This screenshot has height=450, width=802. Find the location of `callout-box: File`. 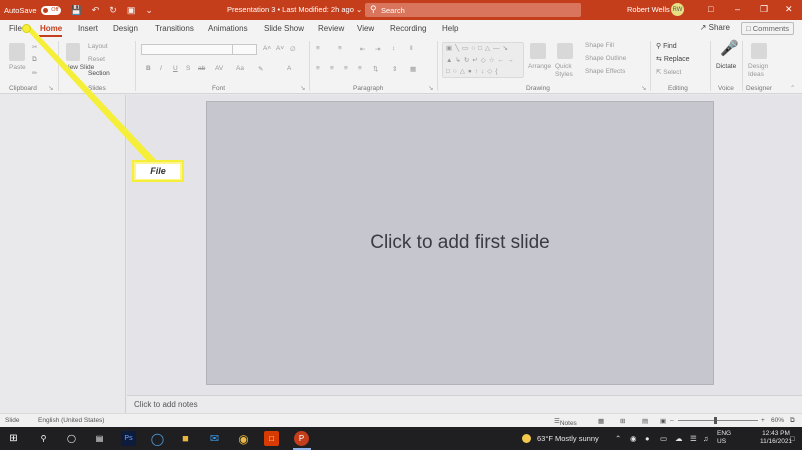

callout-box: File is located at coordinates (158, 171).